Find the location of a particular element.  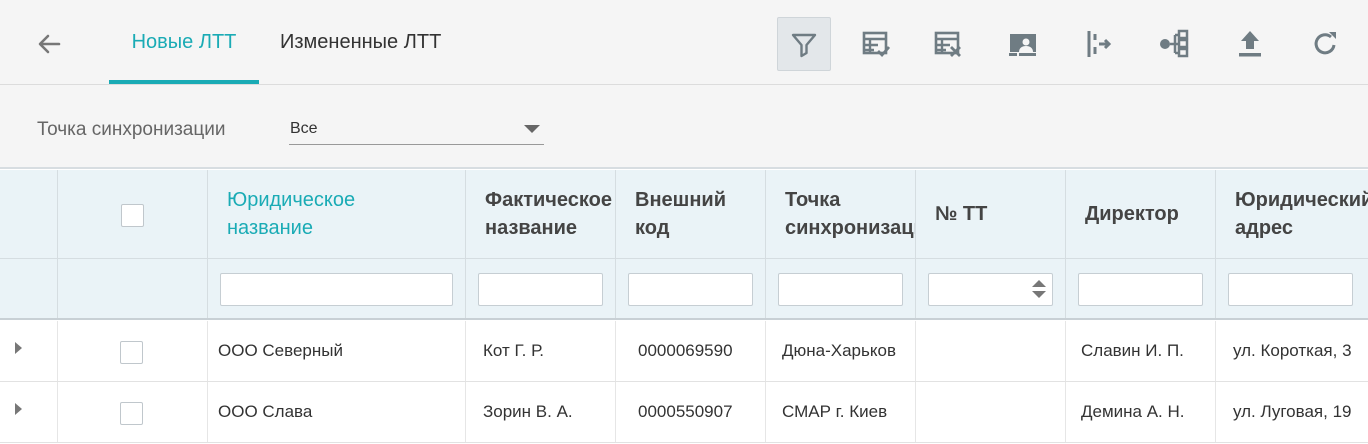

hierarchy-icon is located at coordinates (1174, 43).